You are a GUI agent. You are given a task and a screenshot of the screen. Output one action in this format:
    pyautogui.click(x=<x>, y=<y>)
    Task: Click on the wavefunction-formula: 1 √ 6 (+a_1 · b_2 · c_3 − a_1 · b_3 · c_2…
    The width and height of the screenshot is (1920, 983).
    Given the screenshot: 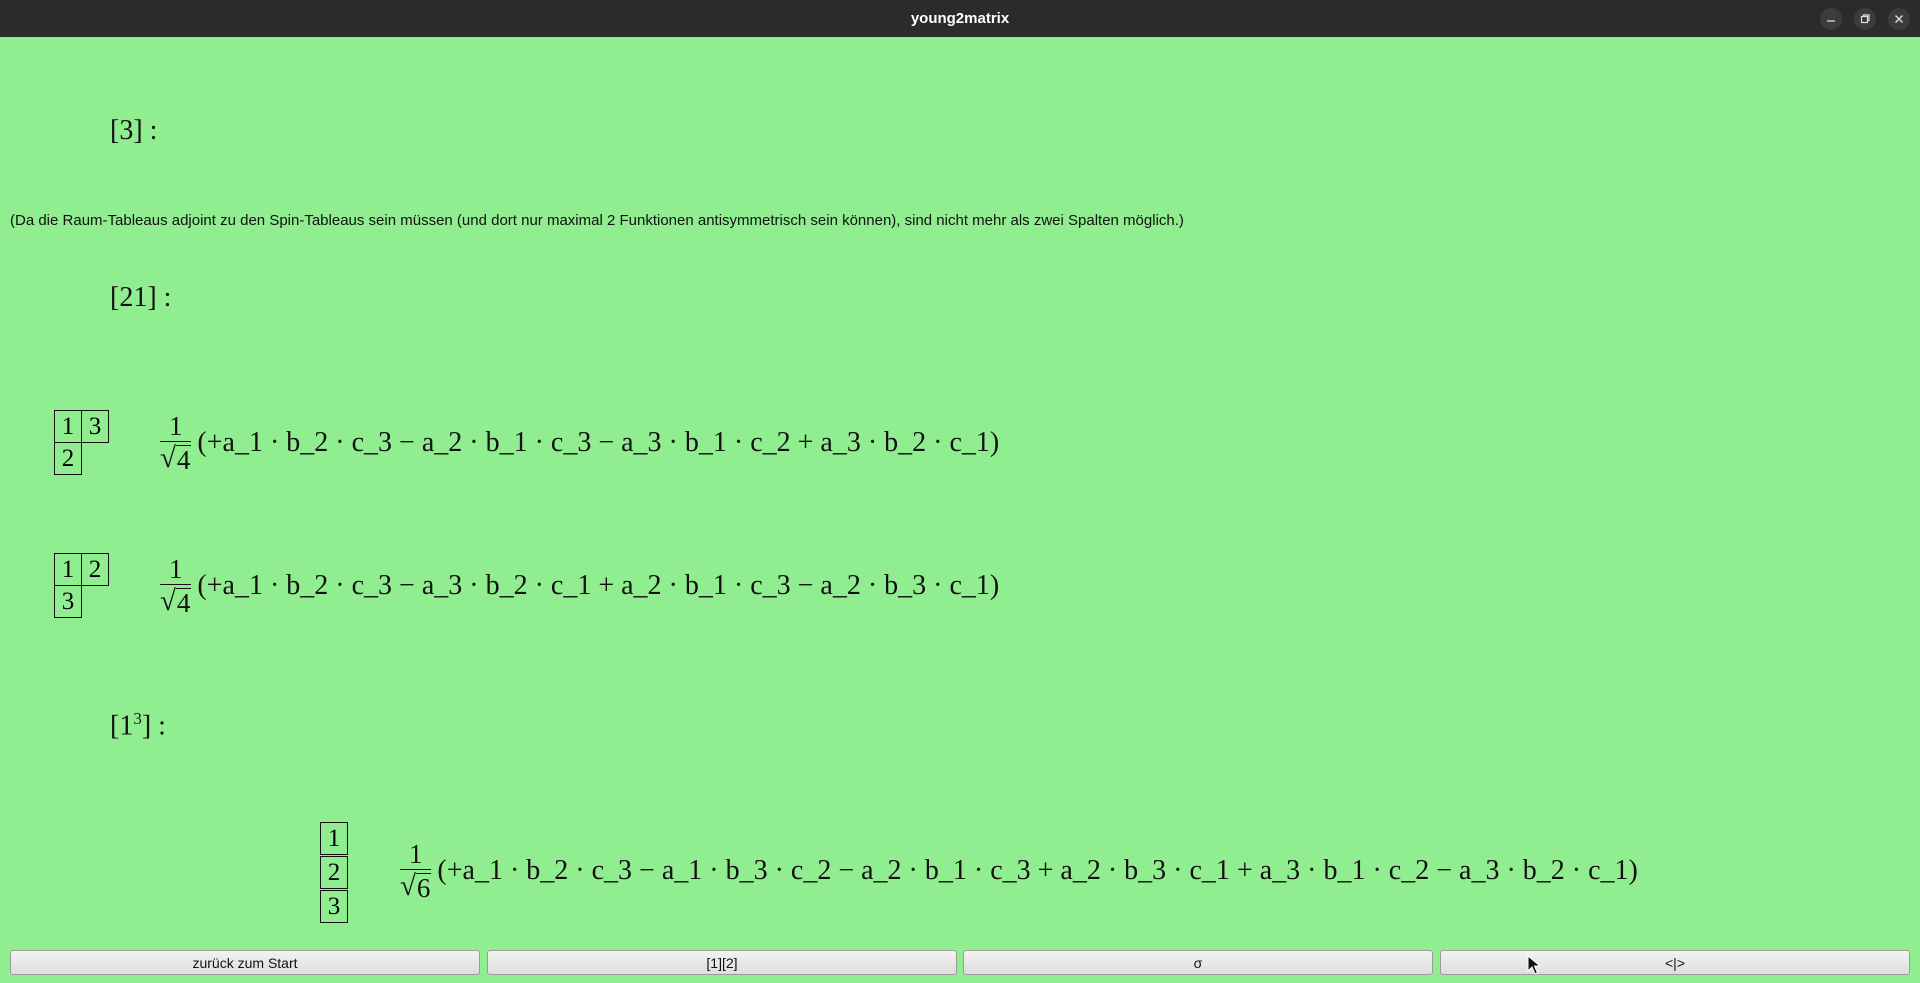 What is the action you would take?
    pyautogui.click(x=1019, y=870)
    